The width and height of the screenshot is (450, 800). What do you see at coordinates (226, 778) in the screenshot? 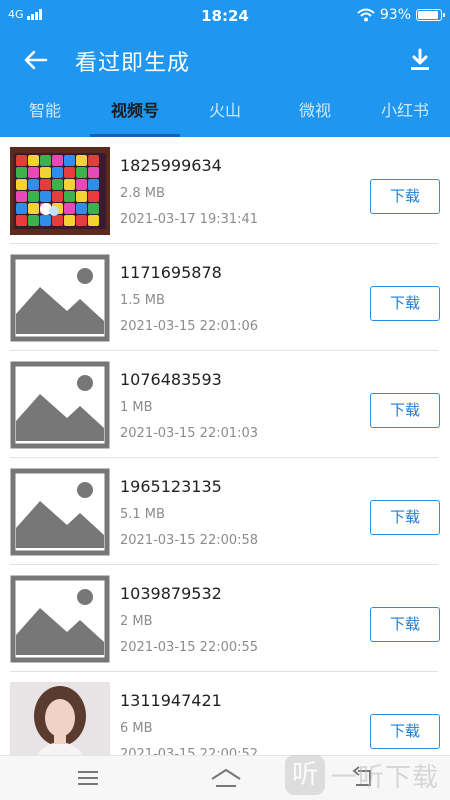
I see `home-icon` at bounding box center [226, 778].